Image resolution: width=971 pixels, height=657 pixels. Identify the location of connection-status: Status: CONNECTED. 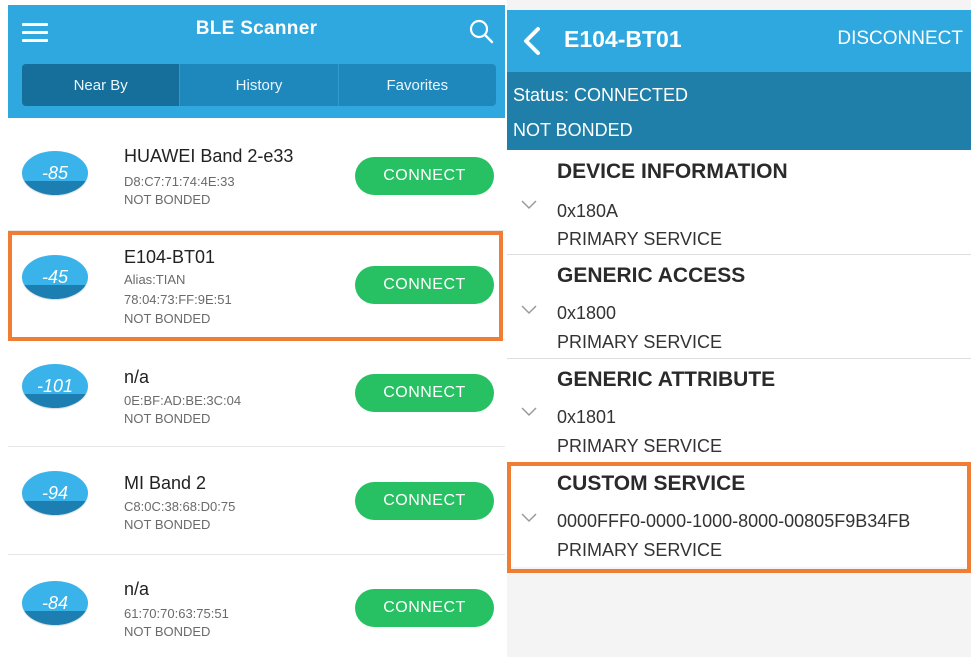
(601, 95).